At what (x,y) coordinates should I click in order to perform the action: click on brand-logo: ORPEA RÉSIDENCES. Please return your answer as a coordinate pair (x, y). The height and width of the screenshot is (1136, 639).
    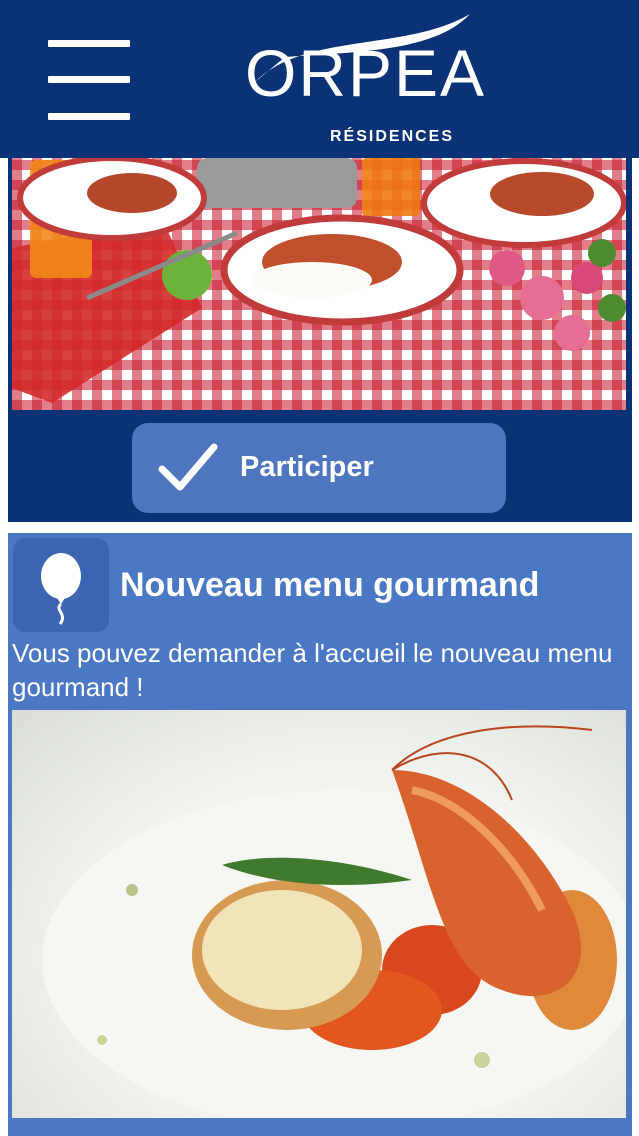
    Looking at the image, I should click on (382, 82).